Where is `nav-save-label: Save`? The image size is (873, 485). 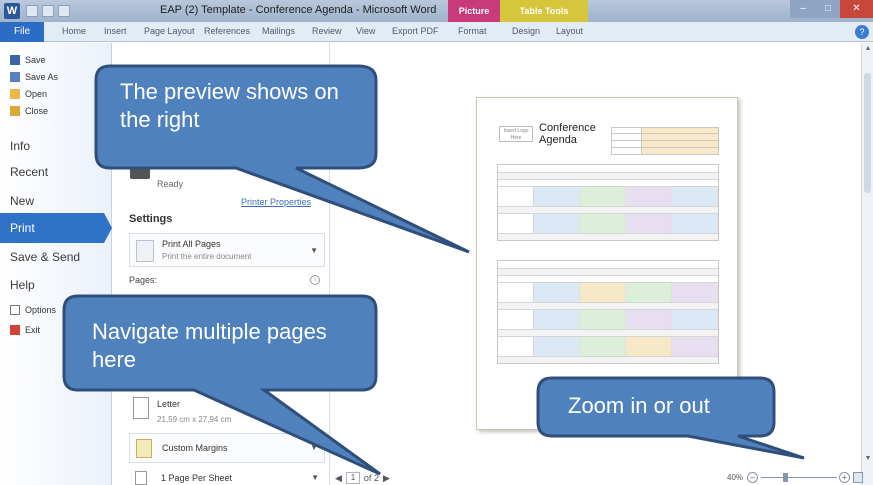
nav-save-label: Save is located at coordinates (35, 60).